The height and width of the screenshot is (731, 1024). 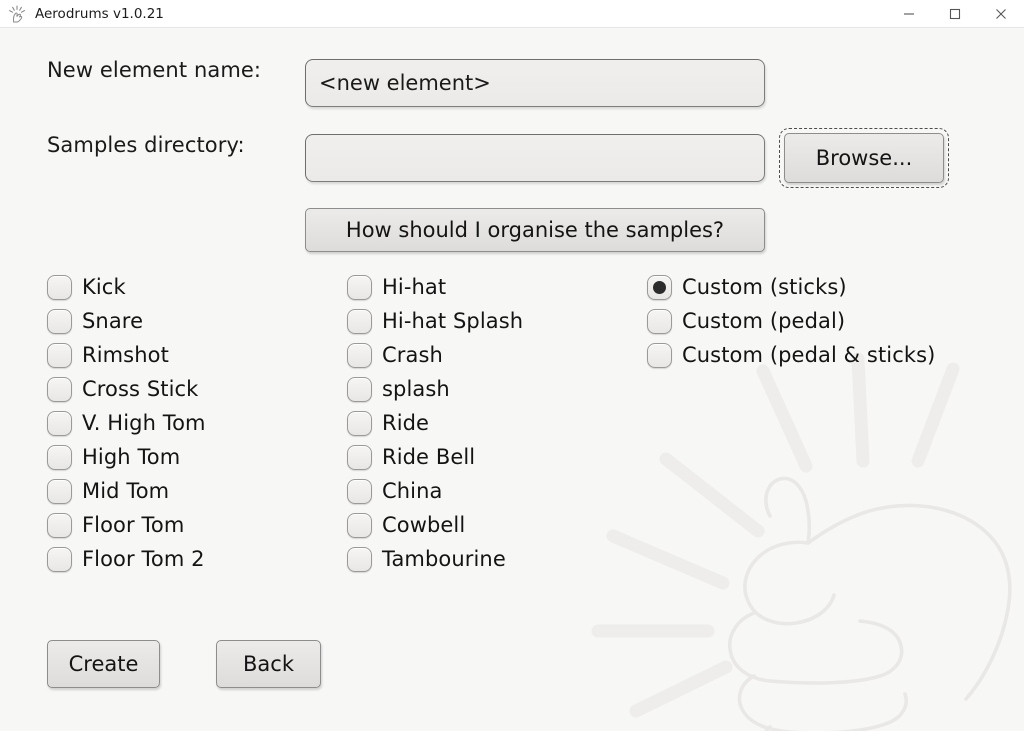 What do you see at coordinates (535, 158) in the screenshot?
I see `samples-directory-input` at bounding box center [535, 158].